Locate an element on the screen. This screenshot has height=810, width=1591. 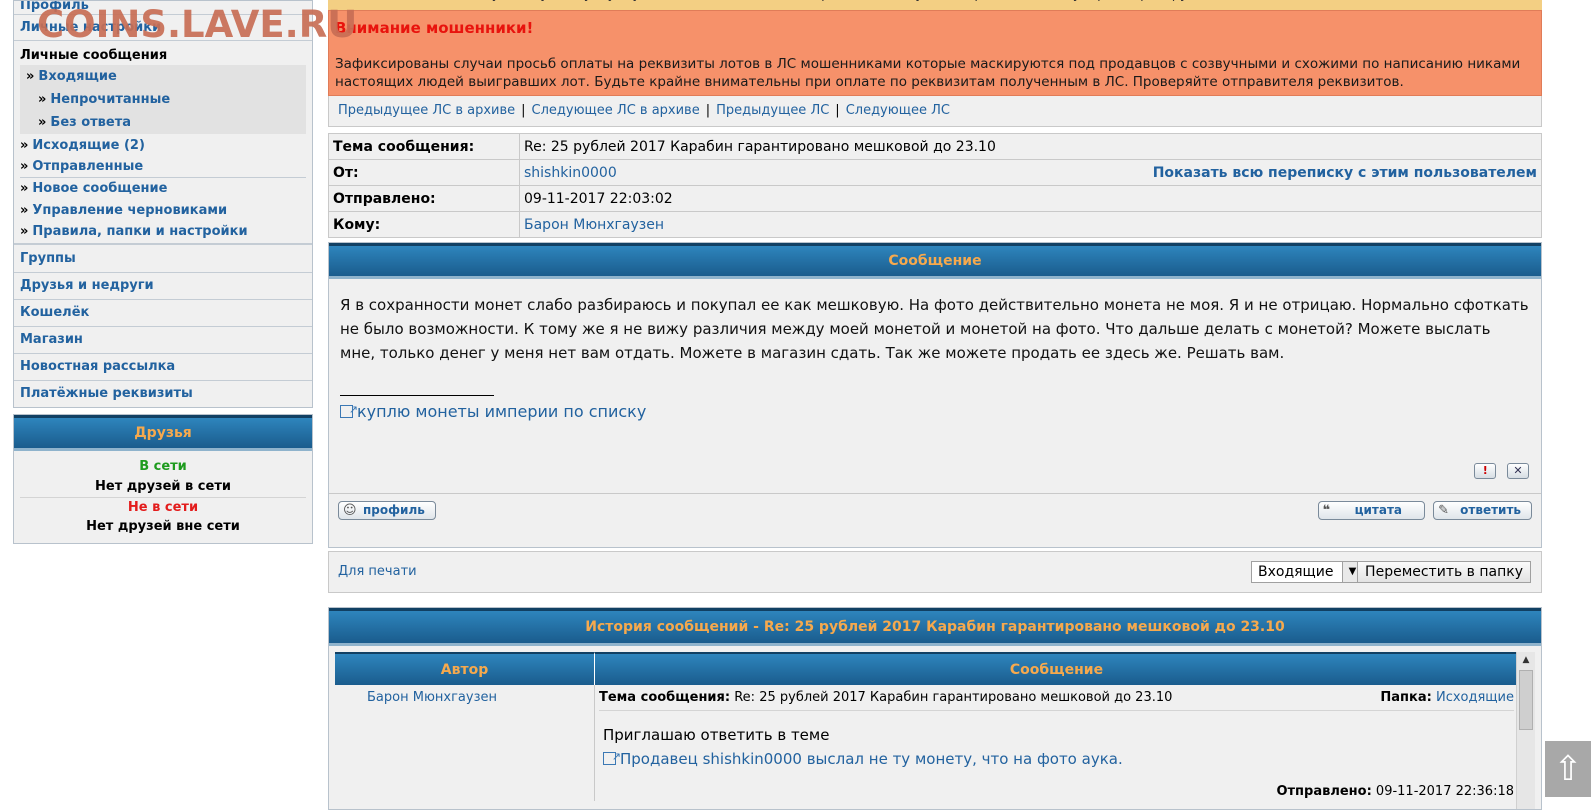
to-label: Кому: is located at coordinates (424, 224).